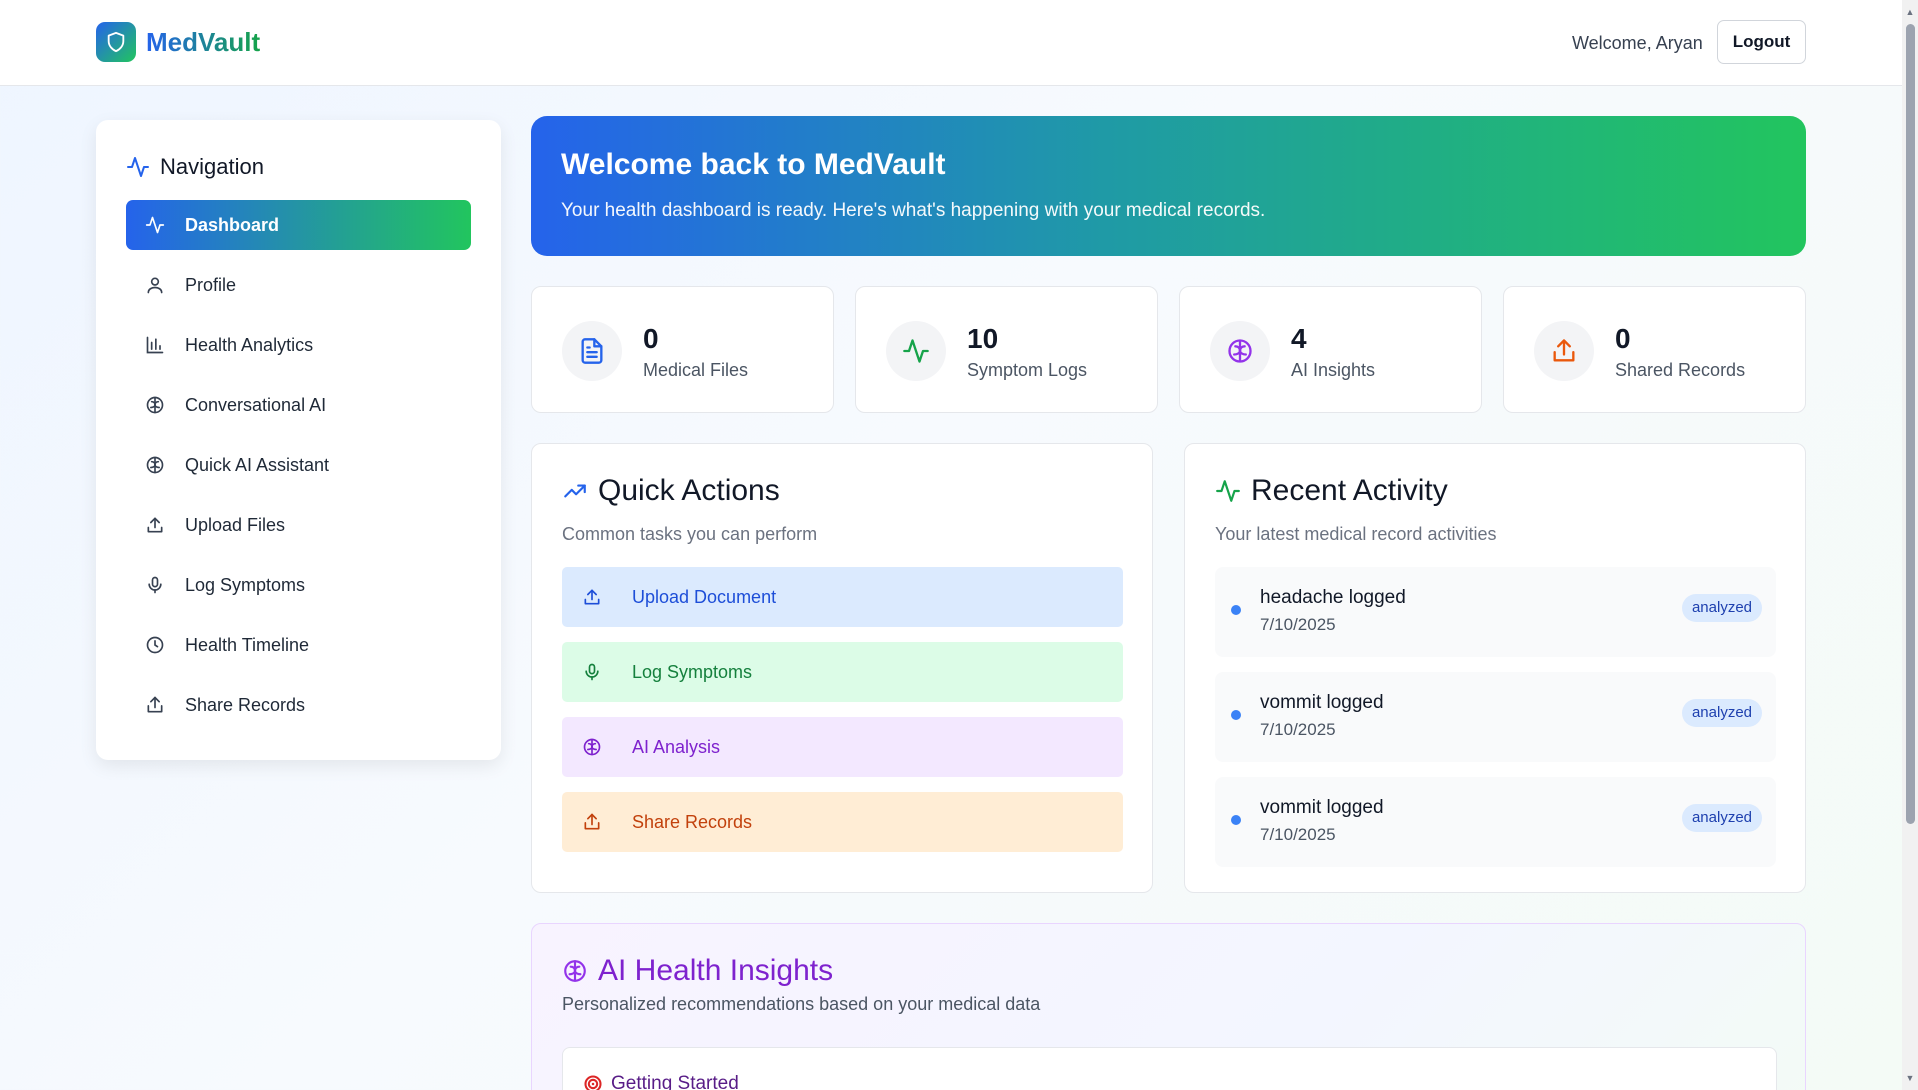 Image resolution: width=1918 pixels, height=1090 pixels. What do you see at coordinates (1349, 490) in the screenshot?
I see `panel-title-text: Recent Activity` at bounding box center [1349, 490].